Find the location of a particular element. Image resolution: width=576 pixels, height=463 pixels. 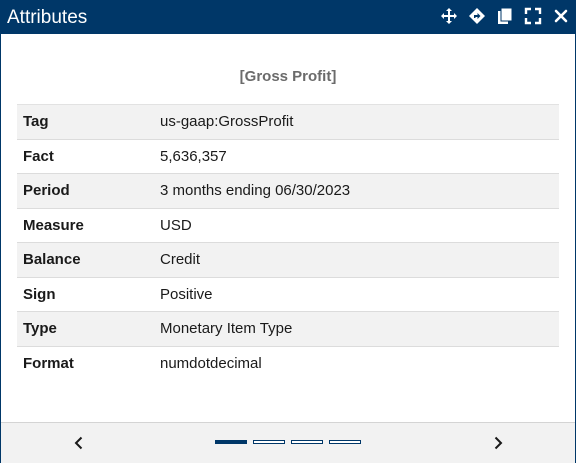

table-row: Balance Credit is located at coordinates (288, 259).